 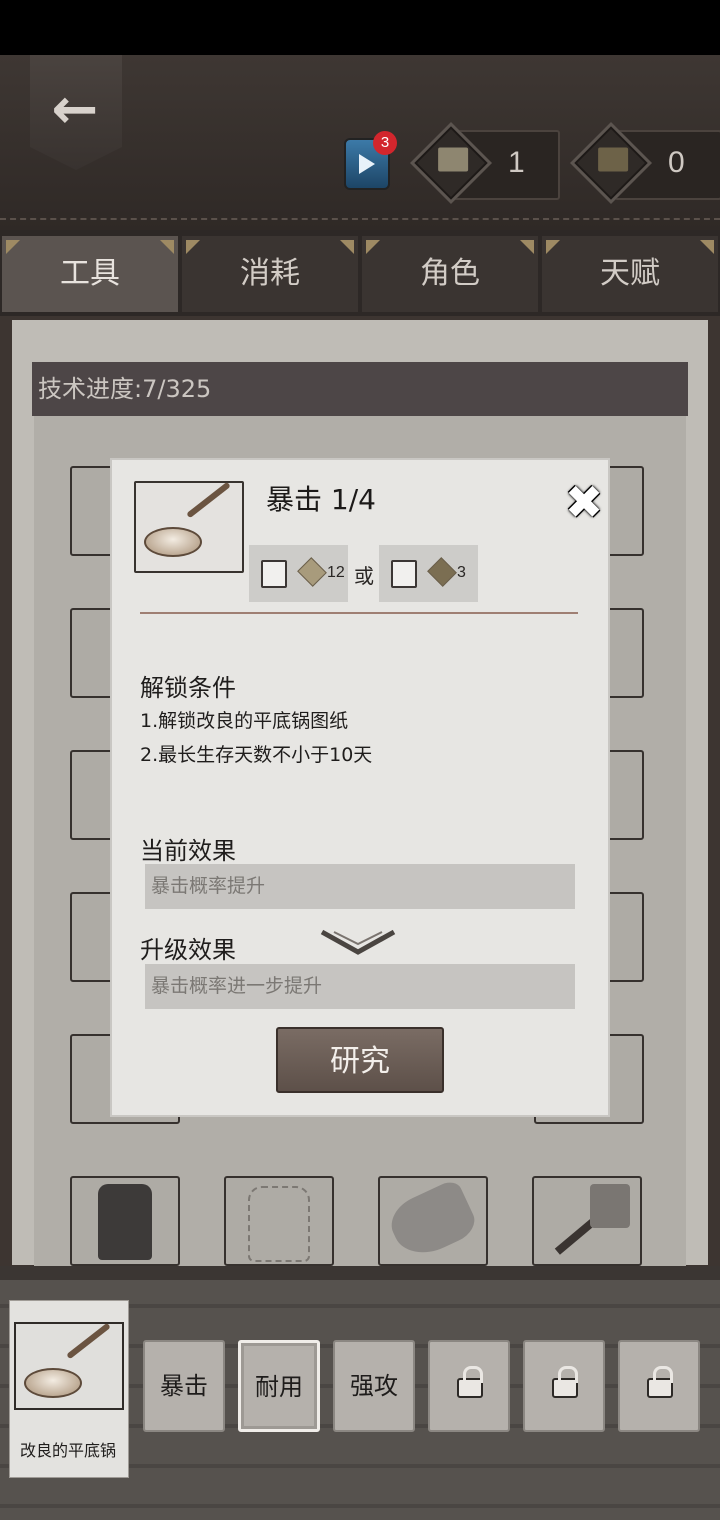 I want to click on skill-power-attack-button: 强攻, so click(x=374, y=1386).